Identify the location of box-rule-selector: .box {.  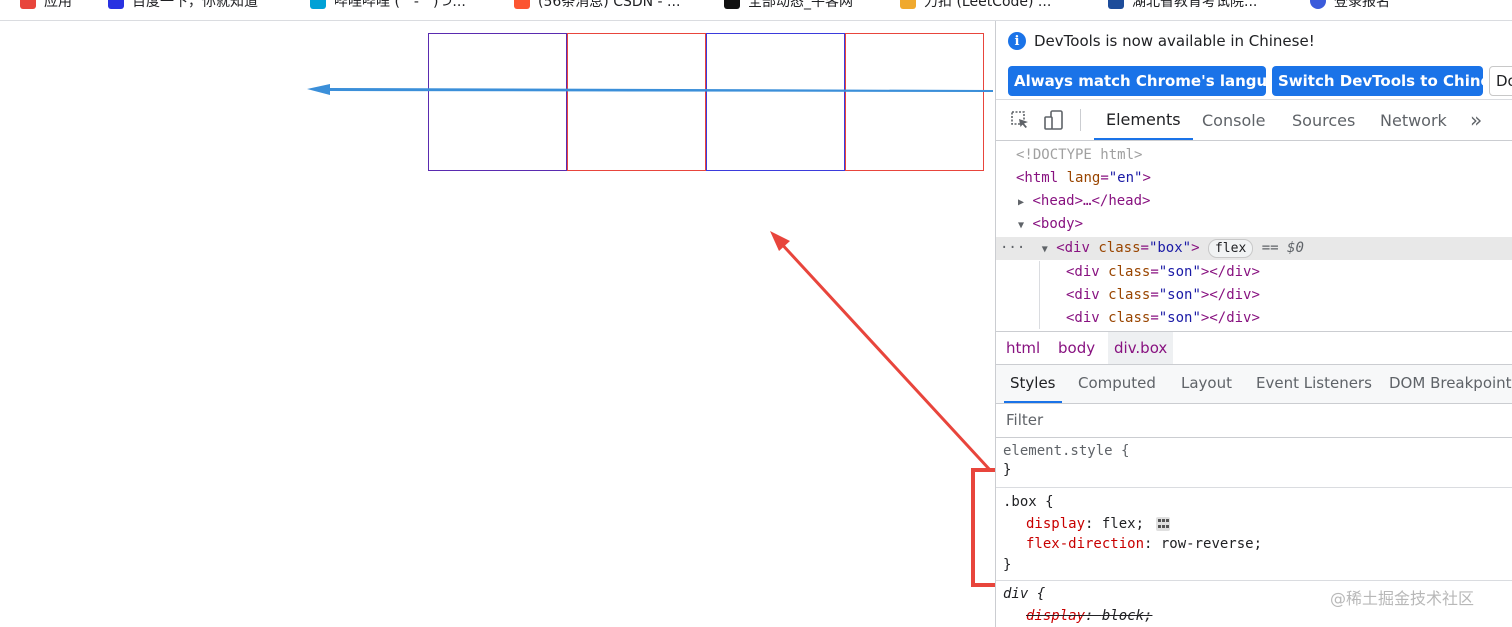
(1028, 502).